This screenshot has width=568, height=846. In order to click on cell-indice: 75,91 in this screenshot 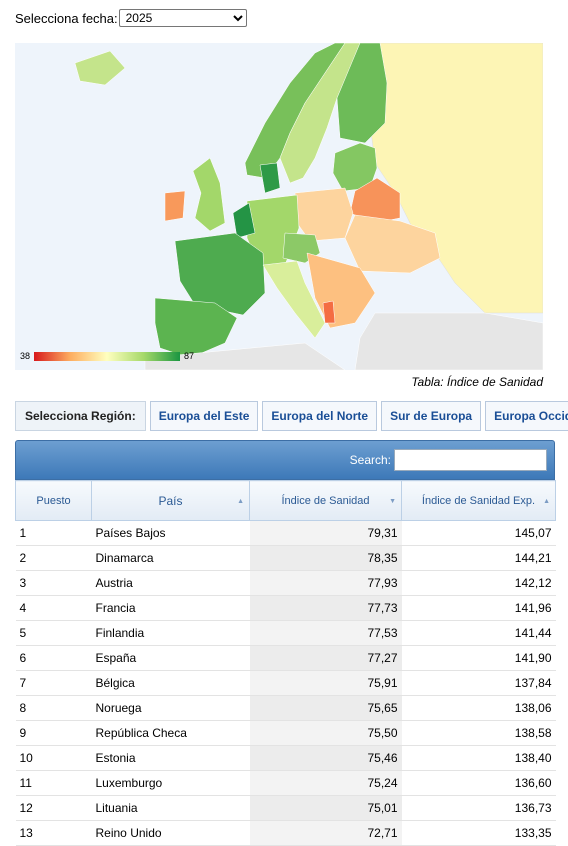, I will do `click(325, 683)`.